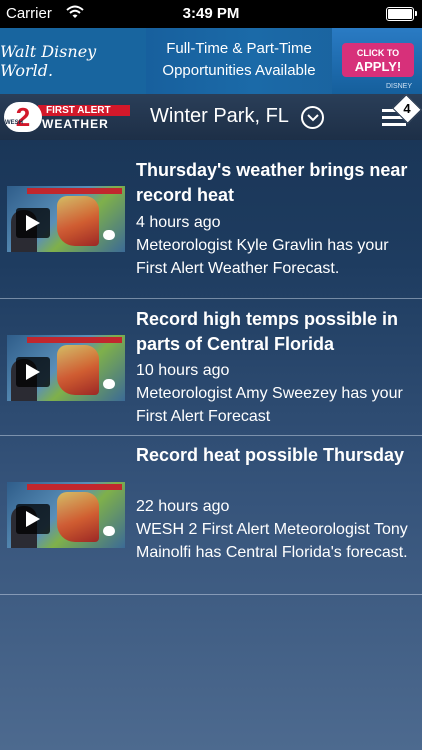 The image size is (422, 750). What do you see at coordinates (183, 370) in the screenshot?
I see `news-time: 10 hours ago` at bounding box center [183, 370].